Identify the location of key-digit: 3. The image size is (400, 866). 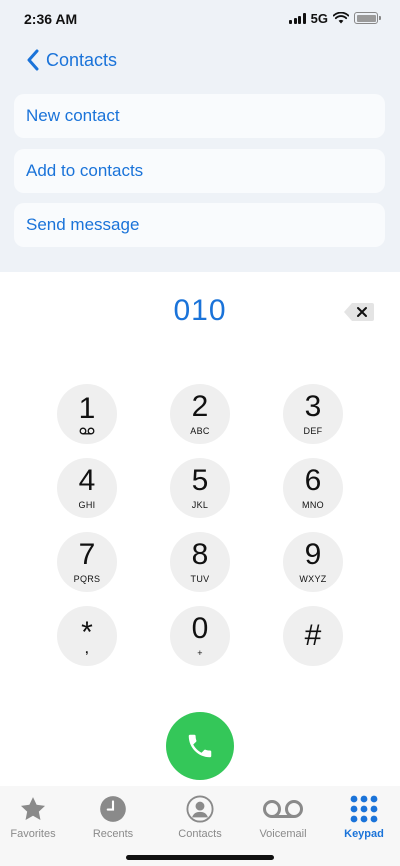
(313, 406).